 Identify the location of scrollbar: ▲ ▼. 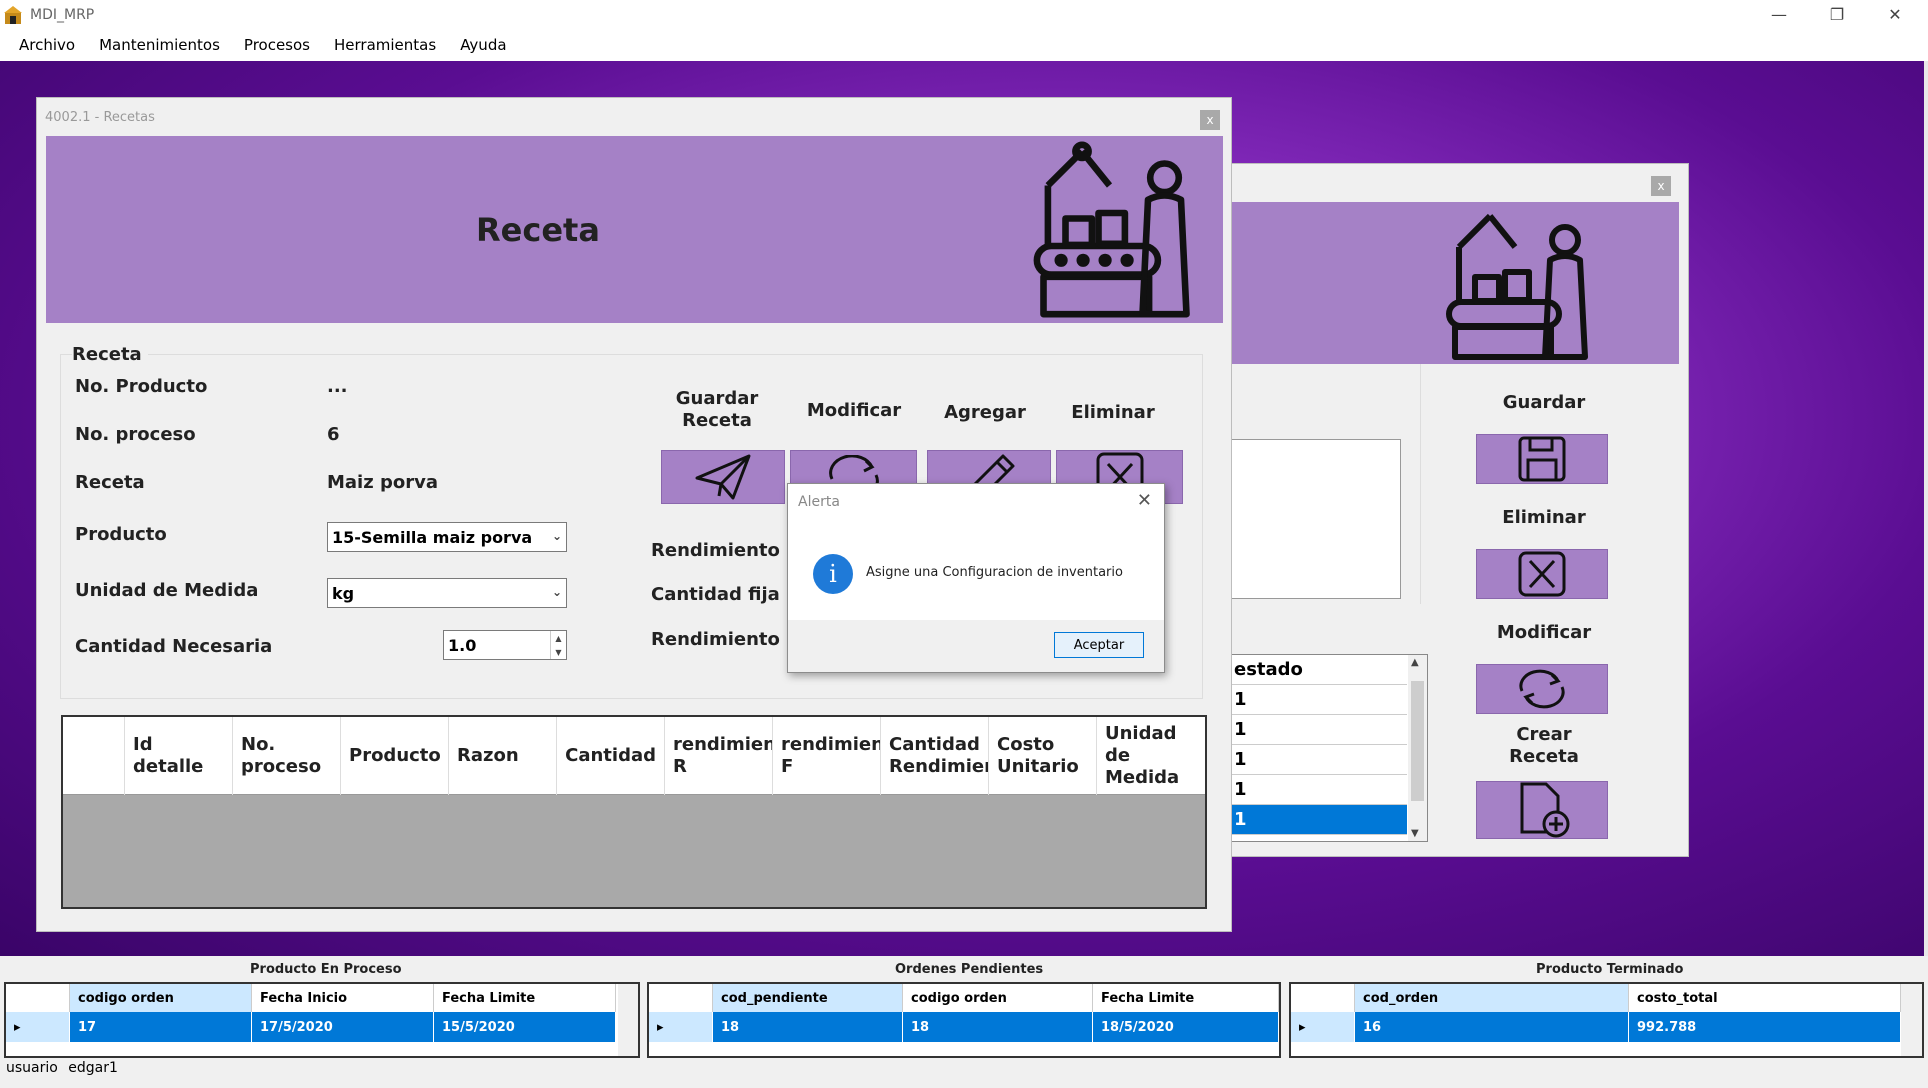
(1417, 748).